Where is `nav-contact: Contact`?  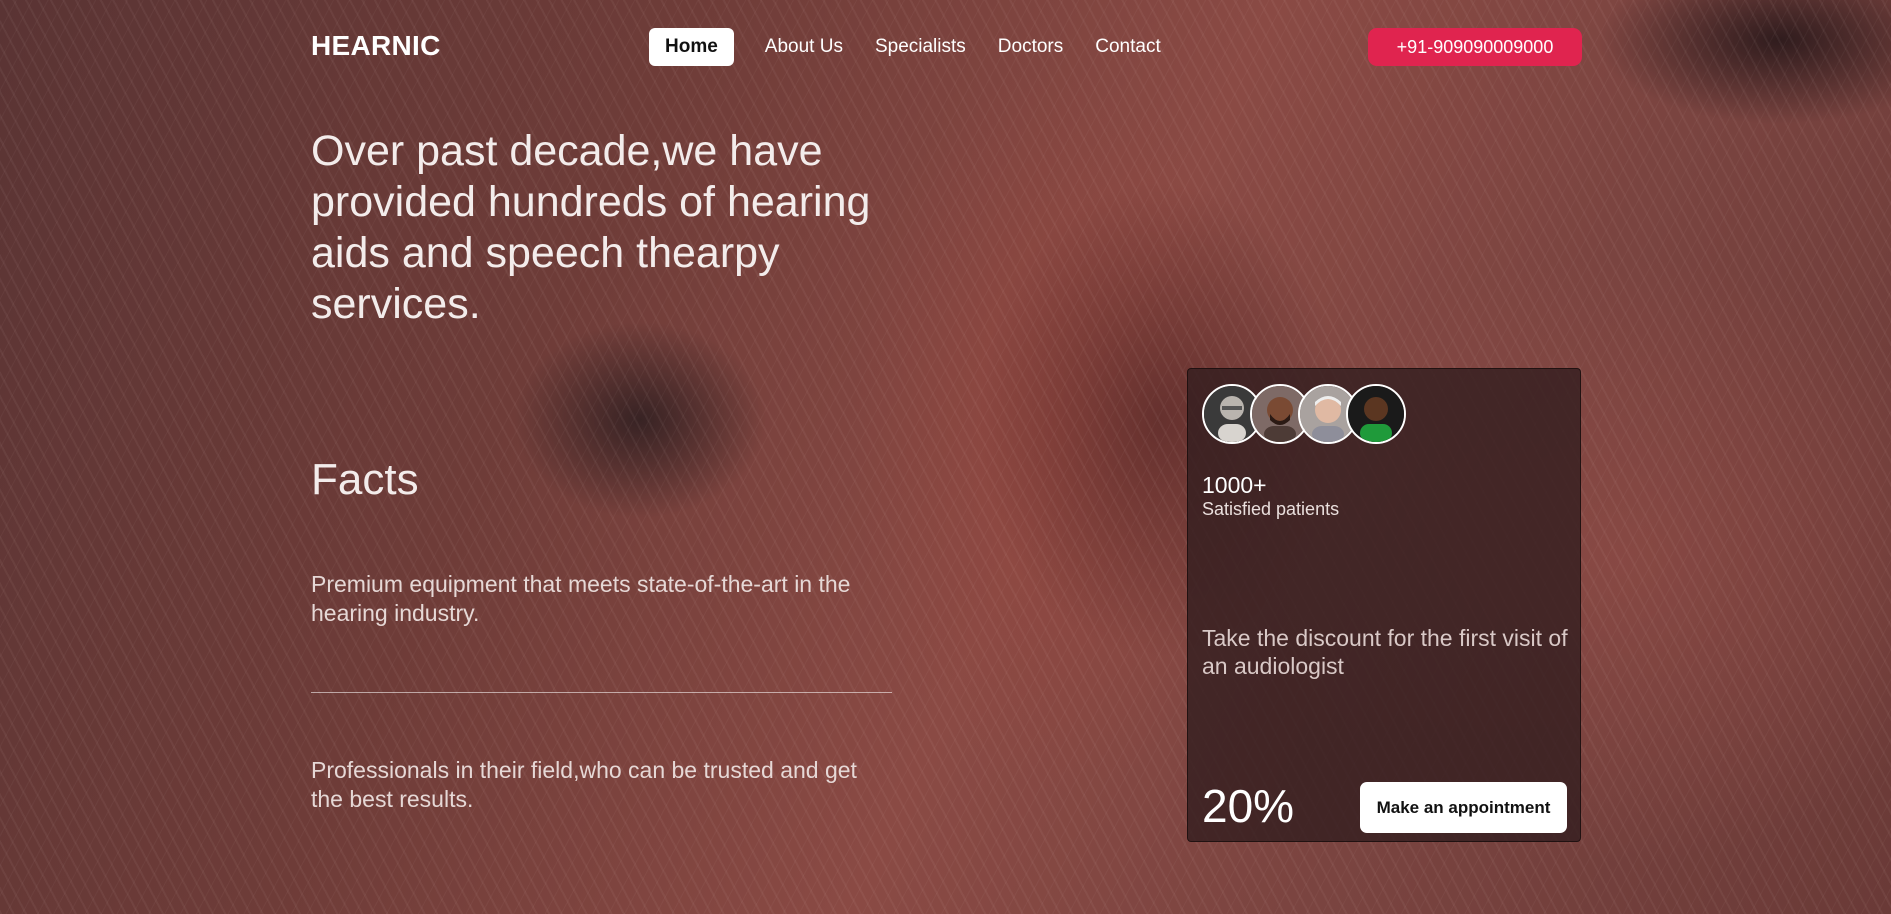 nav-contact: Contact is located at coordinates (1127, 47).